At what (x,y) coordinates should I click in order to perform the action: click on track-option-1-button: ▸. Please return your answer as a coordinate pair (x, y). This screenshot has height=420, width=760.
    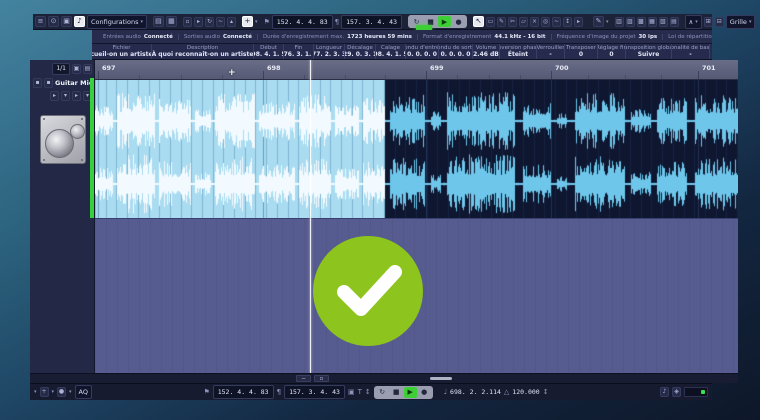
    Looking at the image, I should click on (54, 96).